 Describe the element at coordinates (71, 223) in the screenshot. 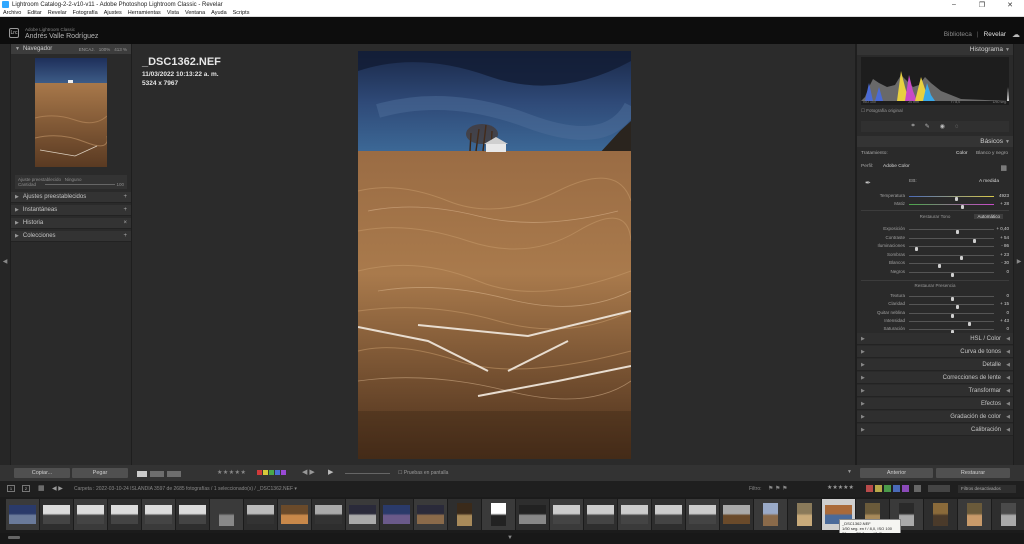

I see `section-historia: ▶ Historia ×` at that location.